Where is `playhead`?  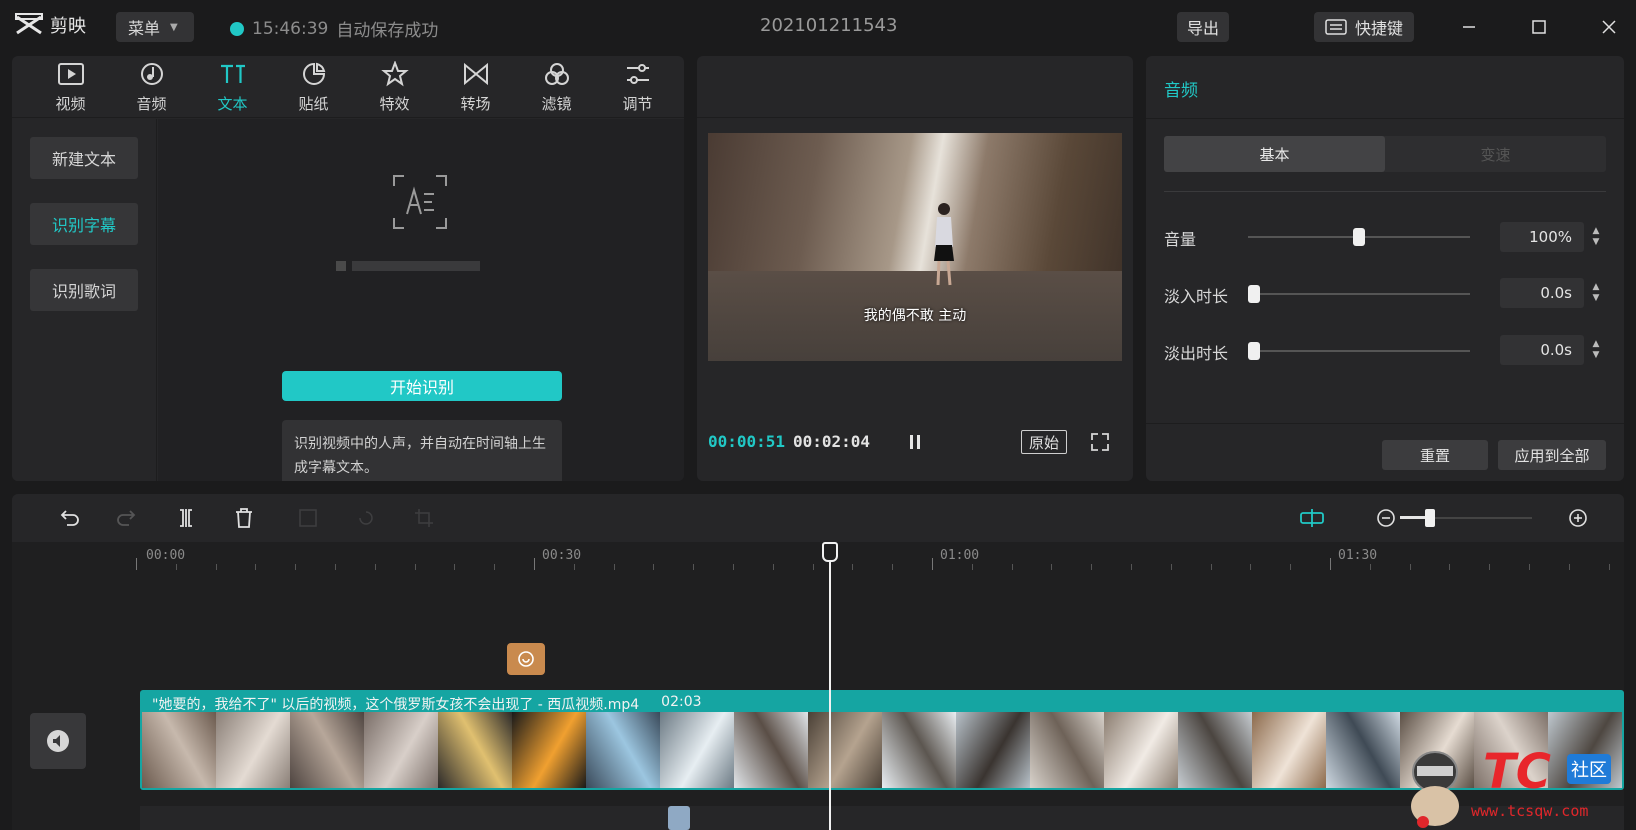
playhead is located at coordinates (830, 690).